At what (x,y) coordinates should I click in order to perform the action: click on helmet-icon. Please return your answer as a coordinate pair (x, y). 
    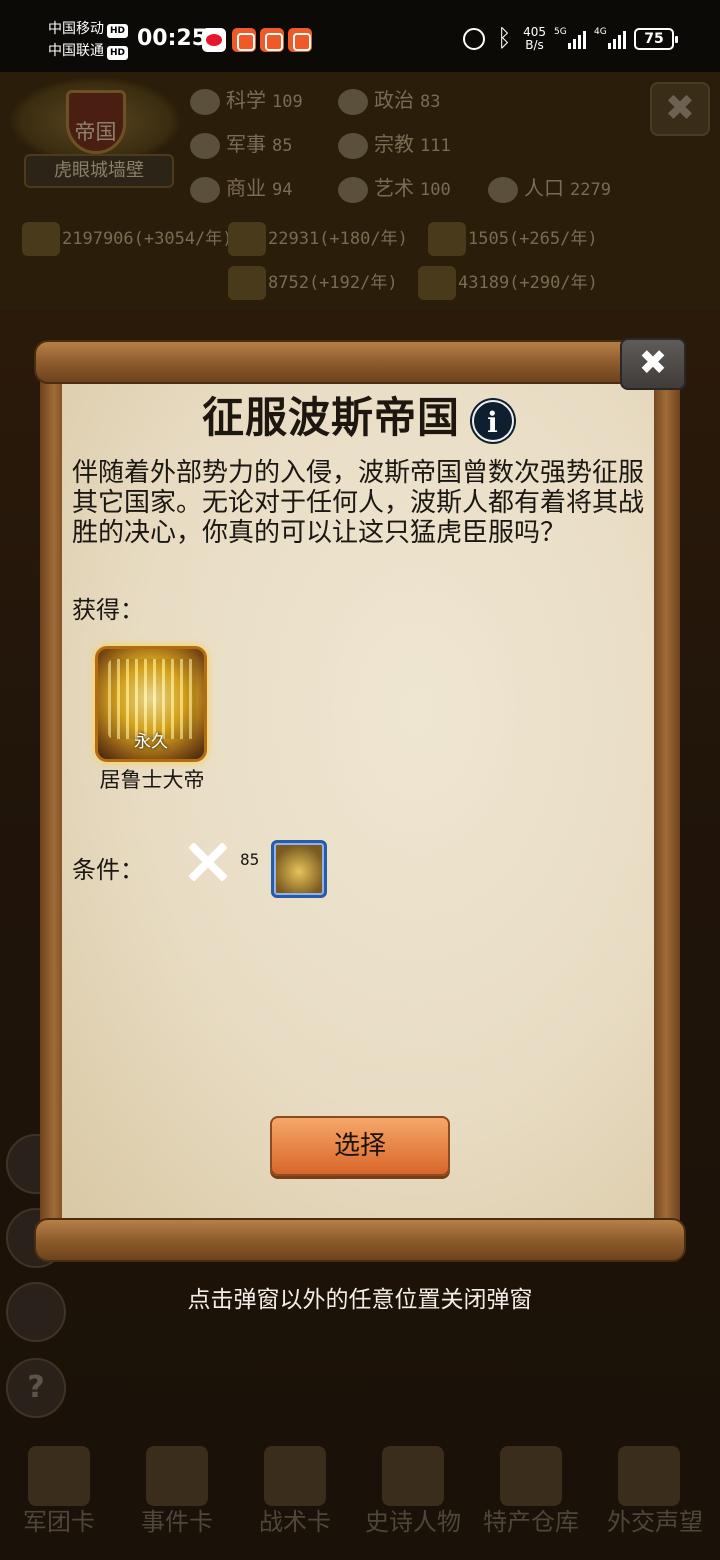
    Looking at the image, I should click on (59, 1476).